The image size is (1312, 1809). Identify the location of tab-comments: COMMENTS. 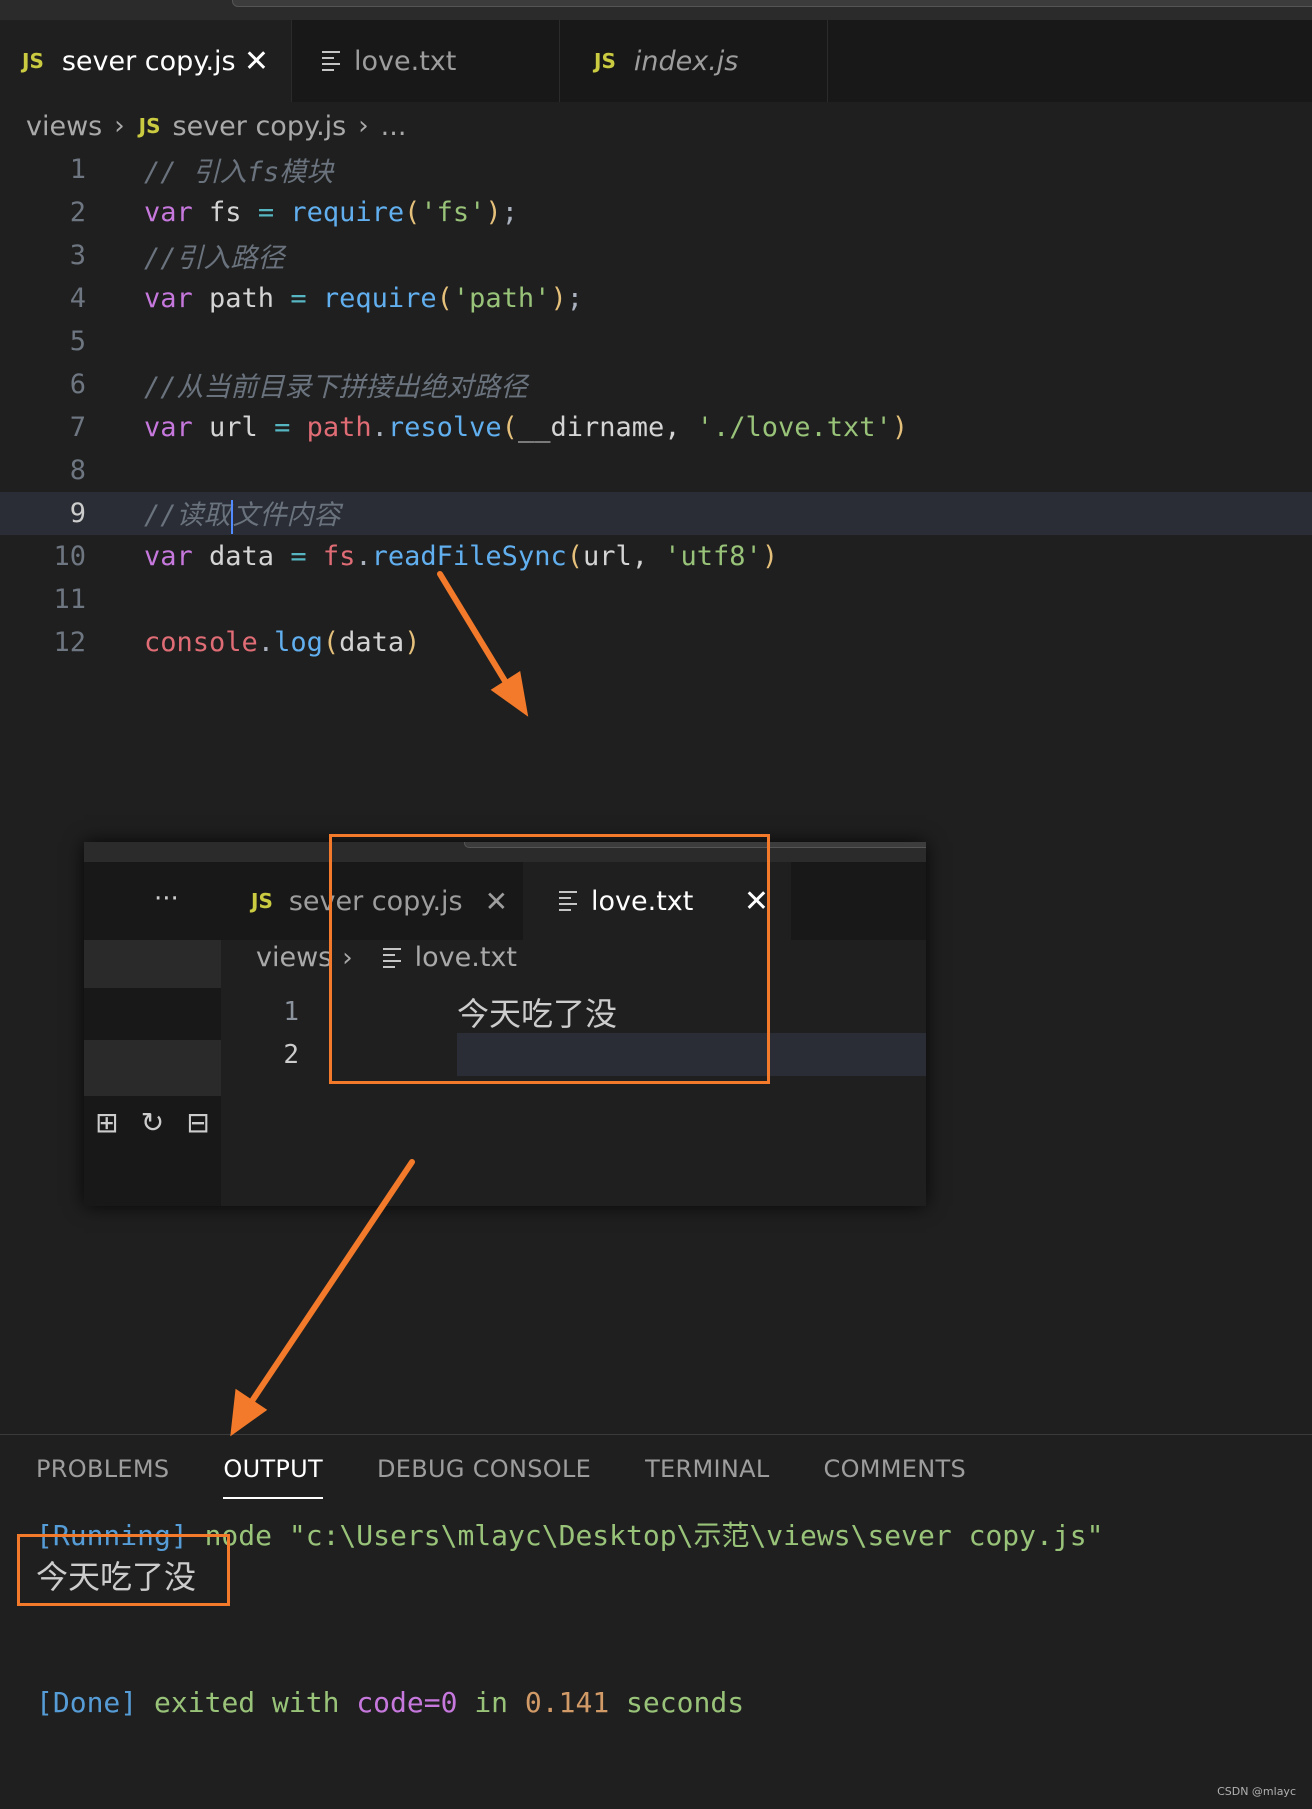
(895, 1477).